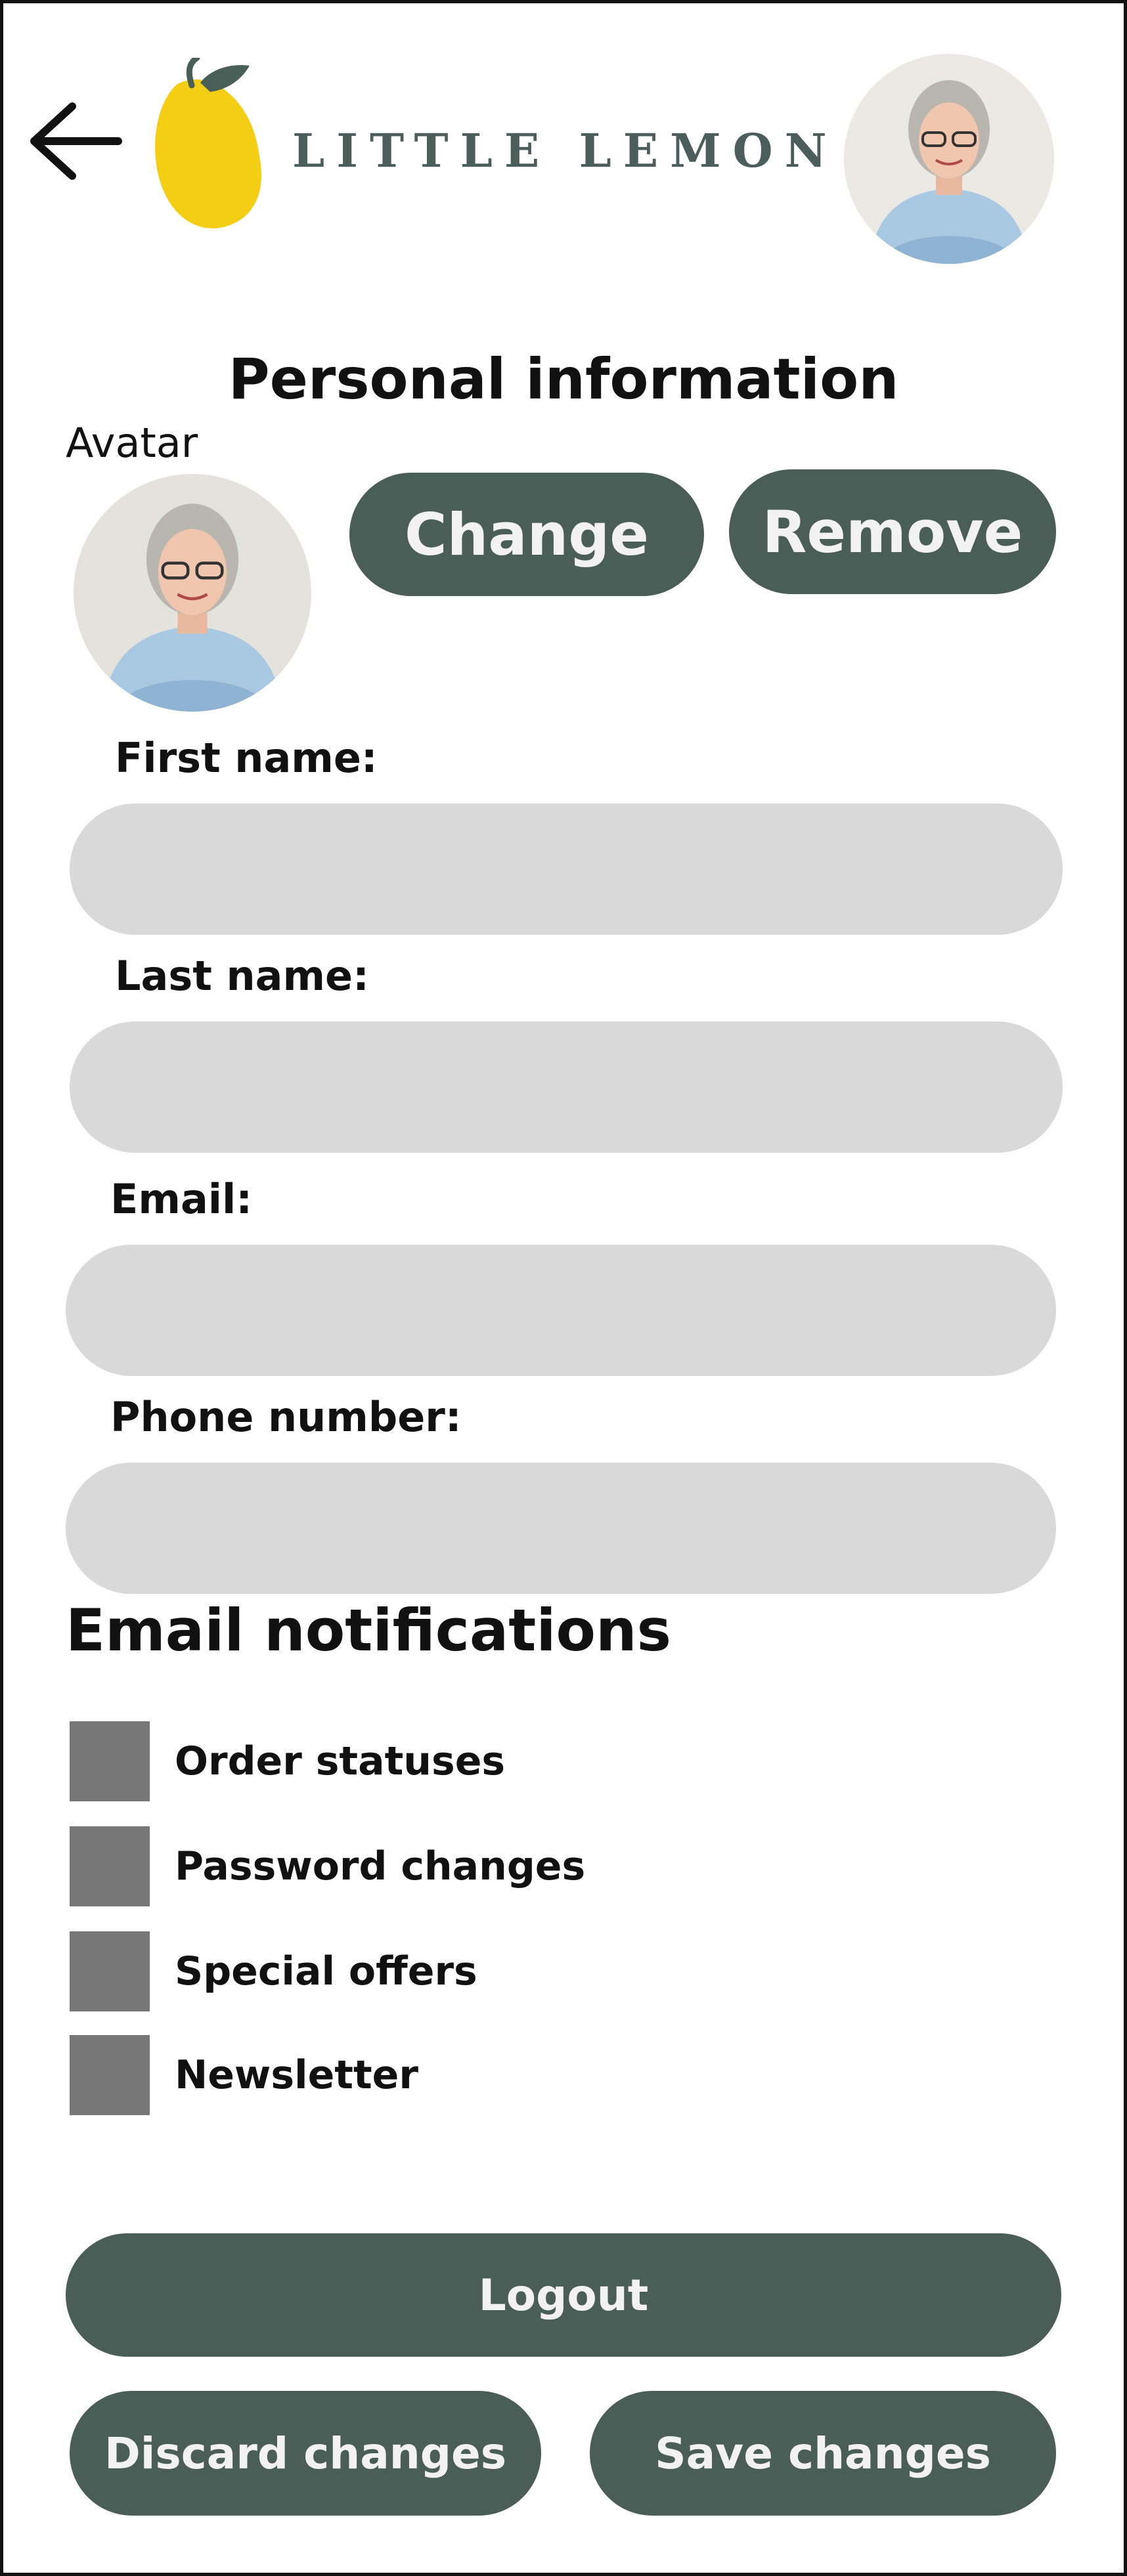 The height and width of the screenshot is (2576, 1127). Describe the element at coordinates (296, 2075) in the screenshot. I see `checkbox-label: Newsletter` at that location.